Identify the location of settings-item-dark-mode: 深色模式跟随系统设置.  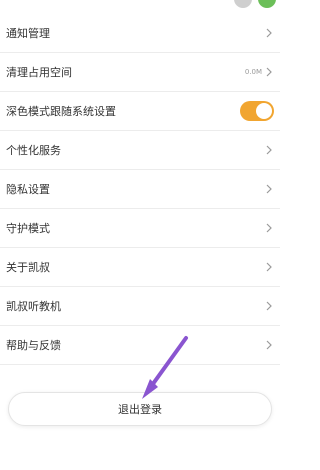
(140, 111).